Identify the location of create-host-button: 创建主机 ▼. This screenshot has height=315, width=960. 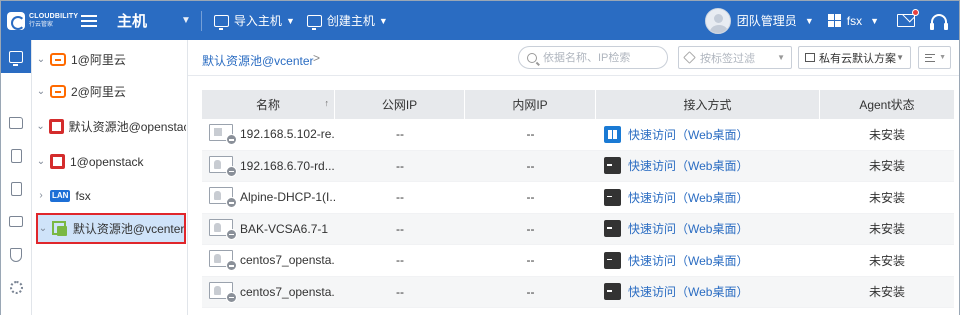
(347, 21).